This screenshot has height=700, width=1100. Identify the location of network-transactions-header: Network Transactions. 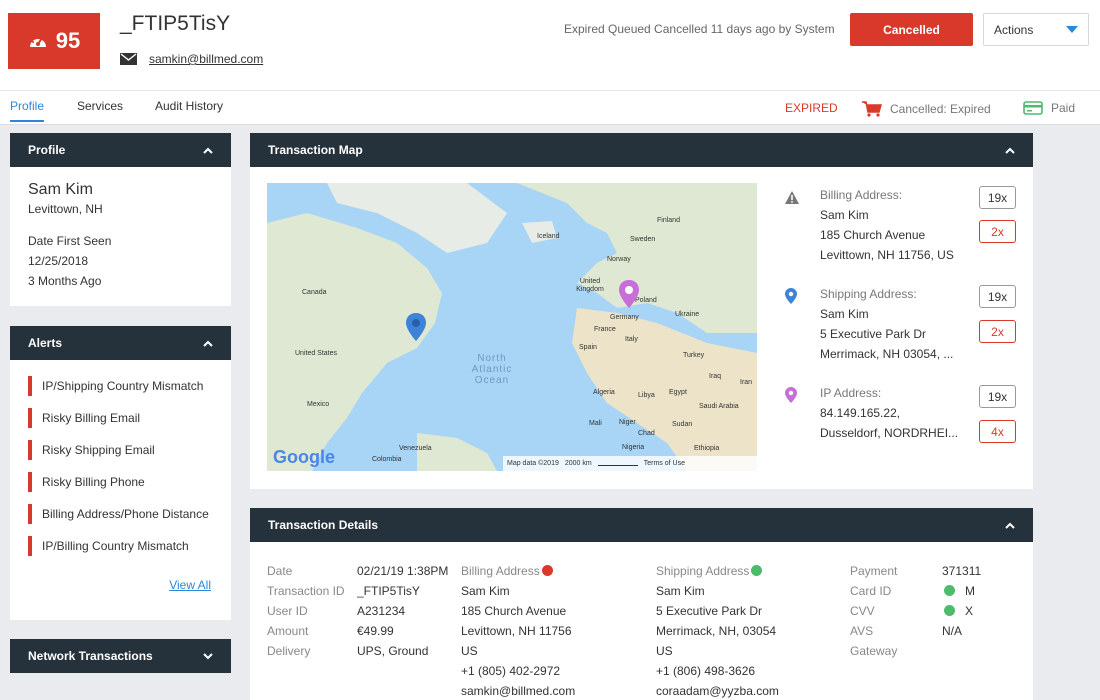
(120, 656).